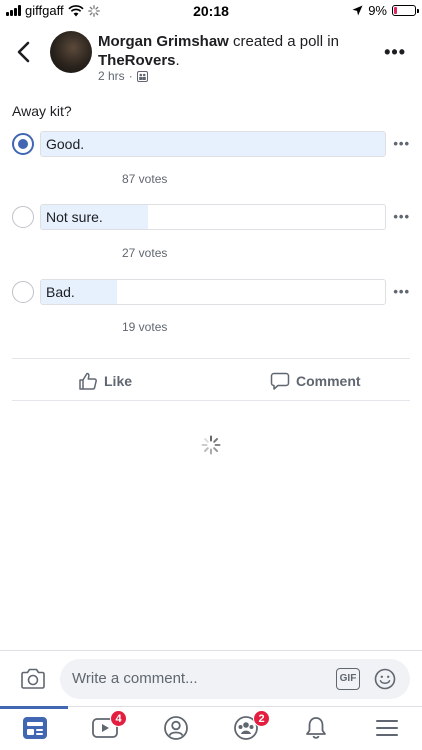  What do you see at coordinates (35, 728) in the screenshot?
I see `tab-news-feed-icon` at bounding box center [35, 728].